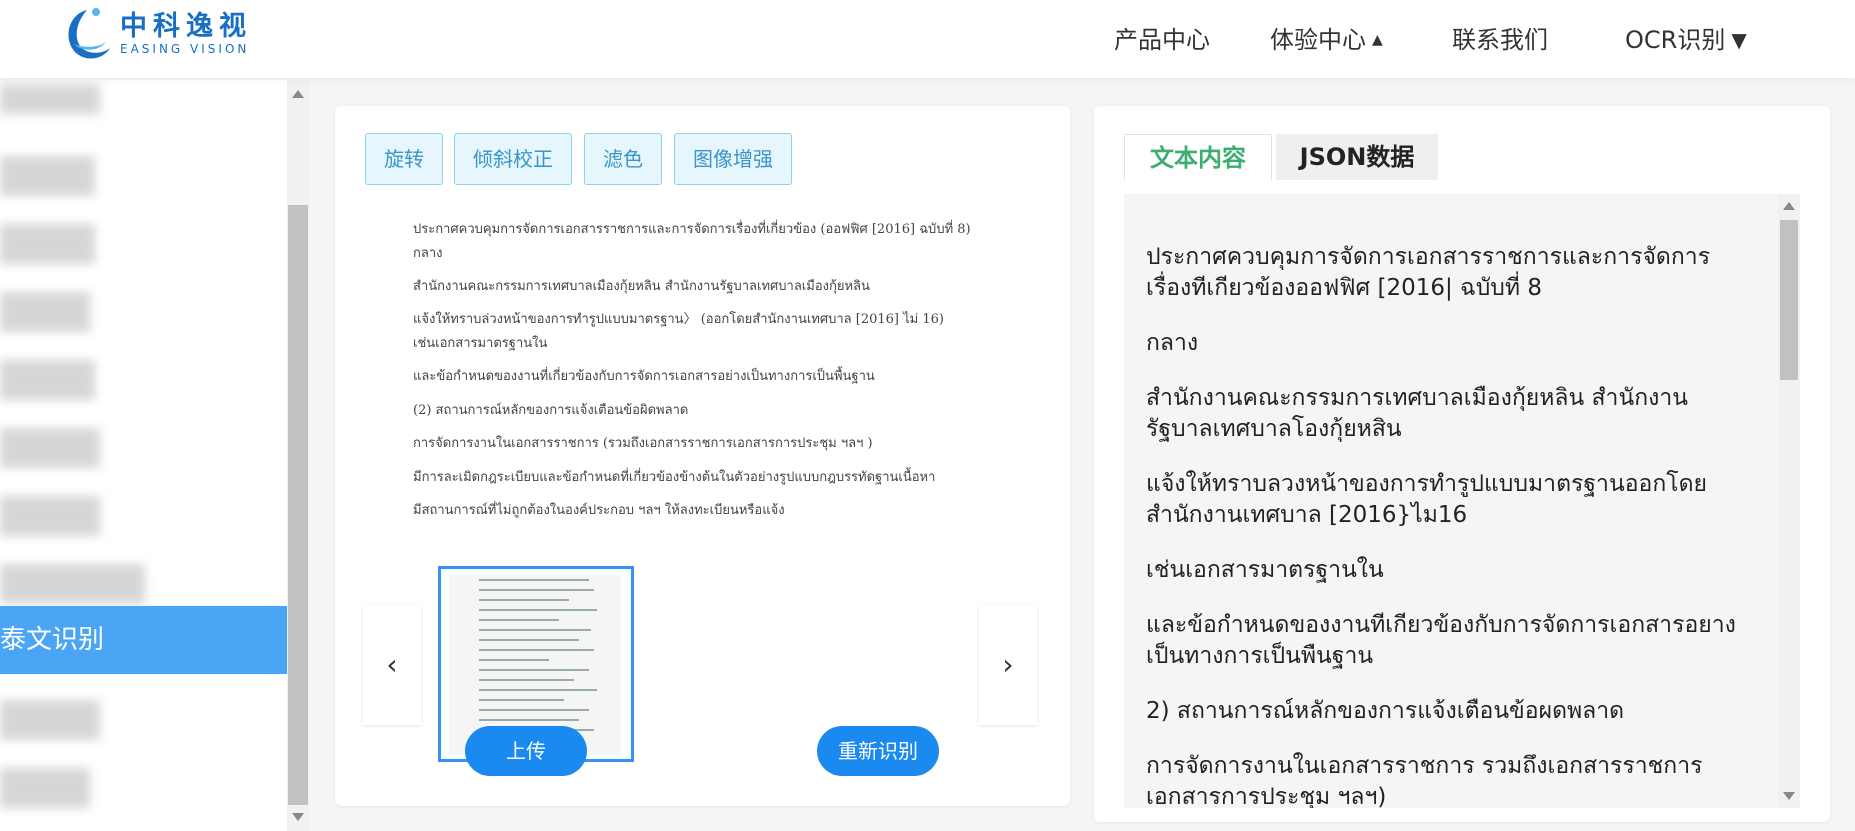 The height and width of the screenshot is (831, 1855). Describe the element at coordinates (1198, 157) in the screenshot. I see `tab-text-content: 文本内容` at that location.